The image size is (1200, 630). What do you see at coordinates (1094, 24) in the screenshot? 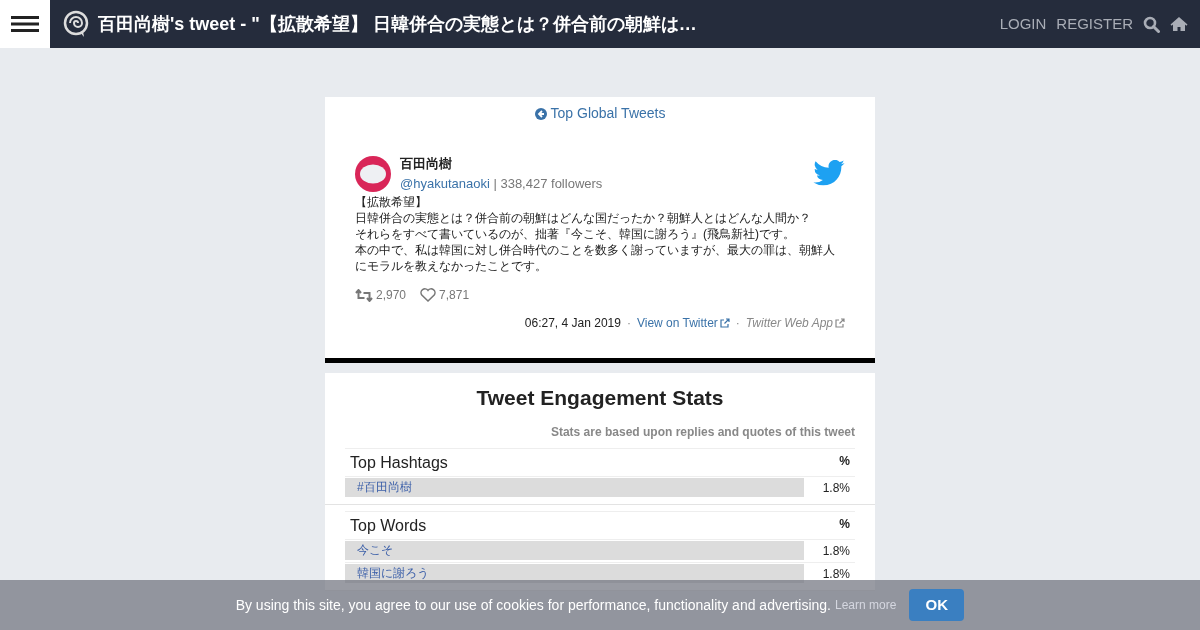
I see `nav-link: REGISTER` at bounding box center [1094, 24].